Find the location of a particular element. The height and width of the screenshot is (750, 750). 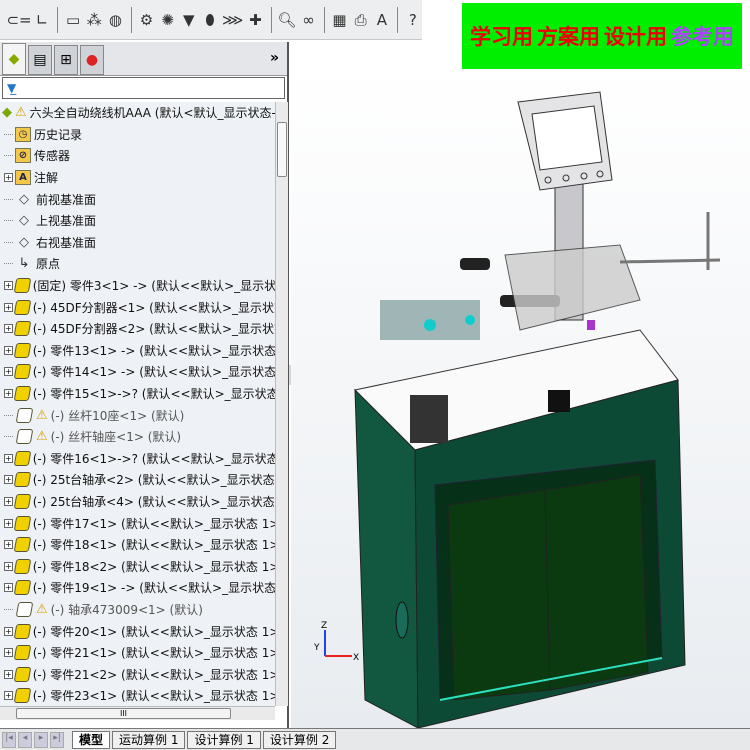

tree-item: + (-) 25t台轴承<4> (默认<<默认>_显示状态 1> is located at coordinates (137, 502).